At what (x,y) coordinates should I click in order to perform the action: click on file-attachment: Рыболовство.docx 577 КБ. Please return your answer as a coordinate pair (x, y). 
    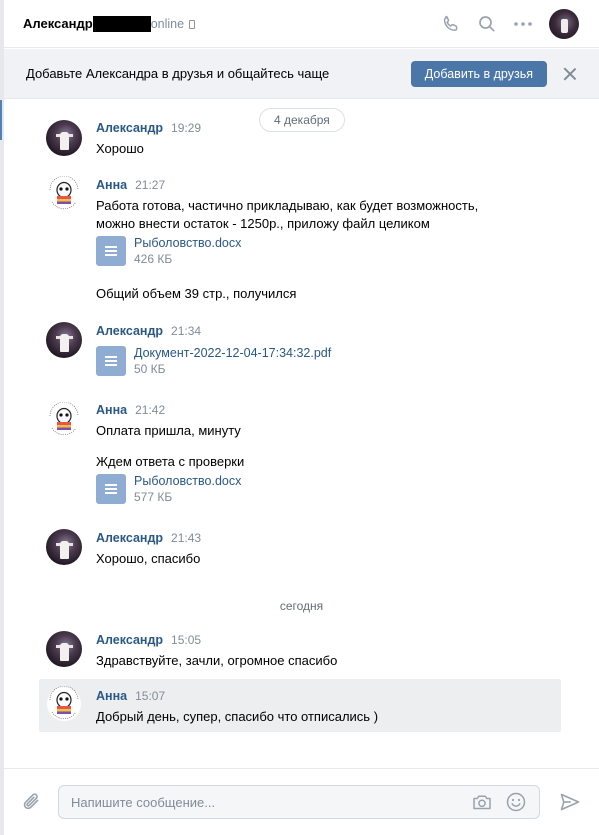
    Looking at the image, I should click on (168, 489).